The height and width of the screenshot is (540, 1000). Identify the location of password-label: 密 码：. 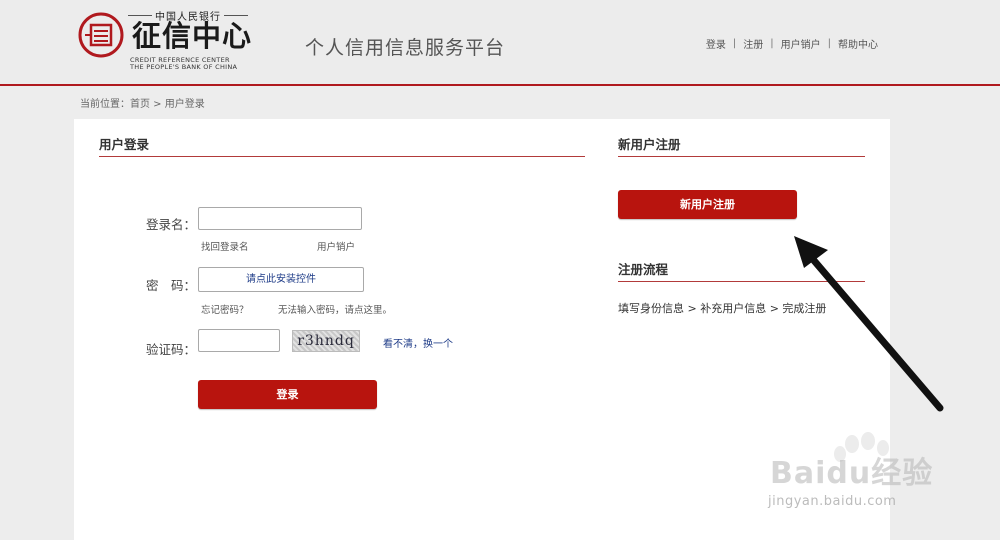
(170, 285).